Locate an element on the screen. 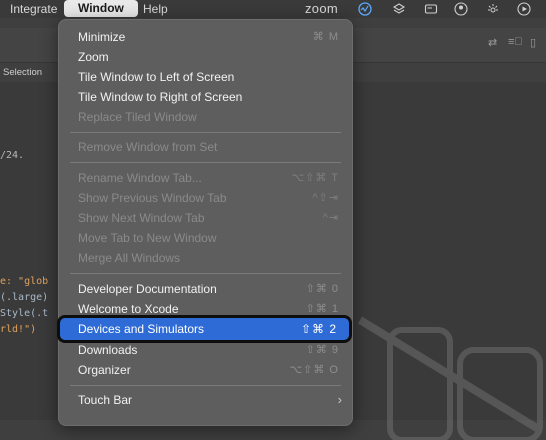  menu-item-label: Downloads is located at coordinates (108, 350).